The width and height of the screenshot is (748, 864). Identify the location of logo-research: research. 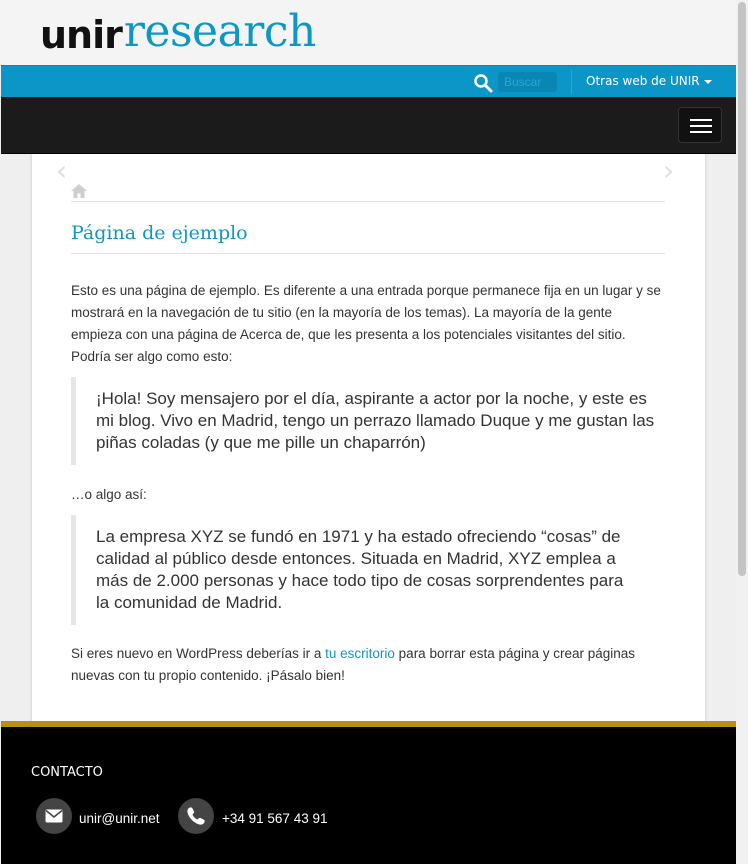
(219, 31).